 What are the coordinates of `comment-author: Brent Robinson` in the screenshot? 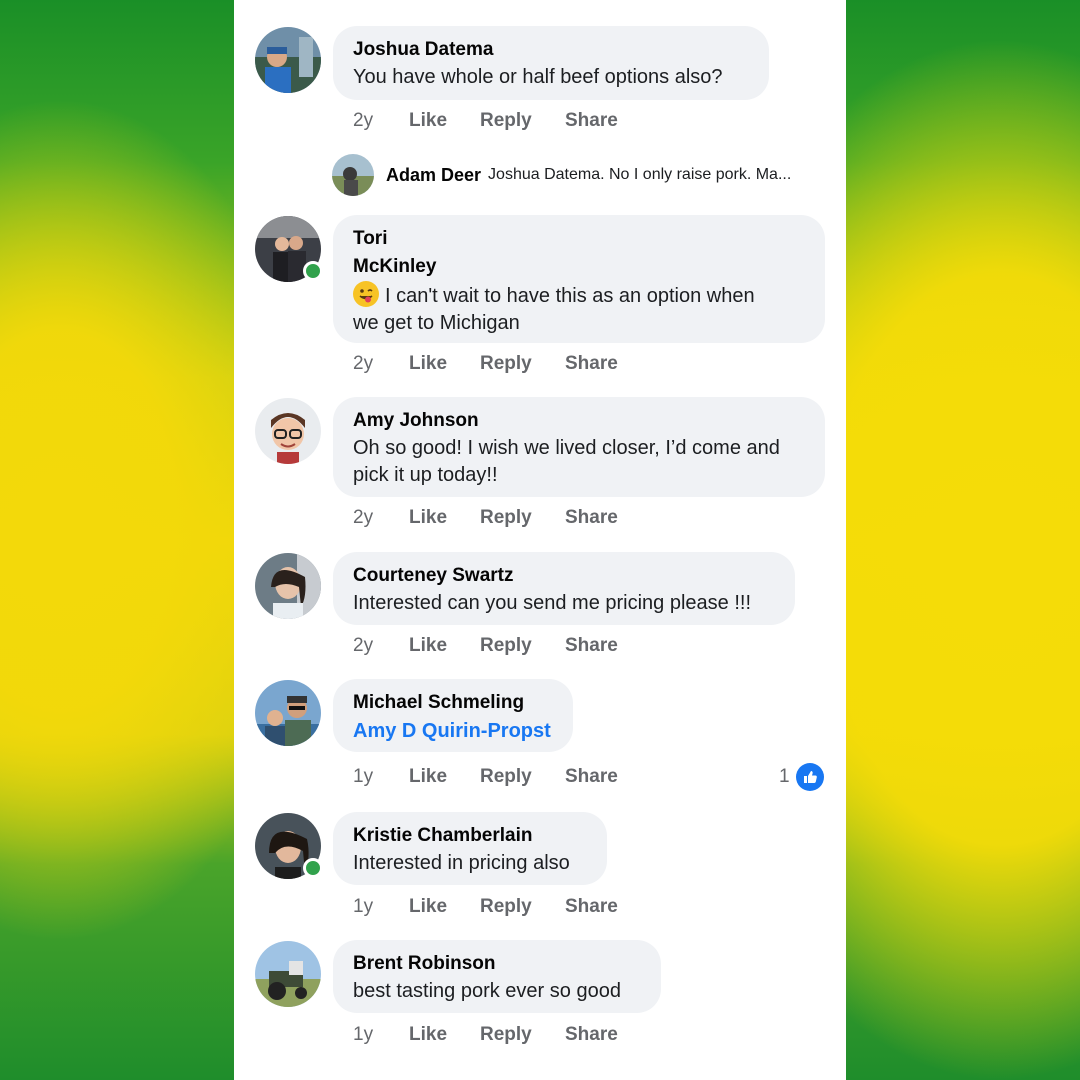 It's located at (497, 964).